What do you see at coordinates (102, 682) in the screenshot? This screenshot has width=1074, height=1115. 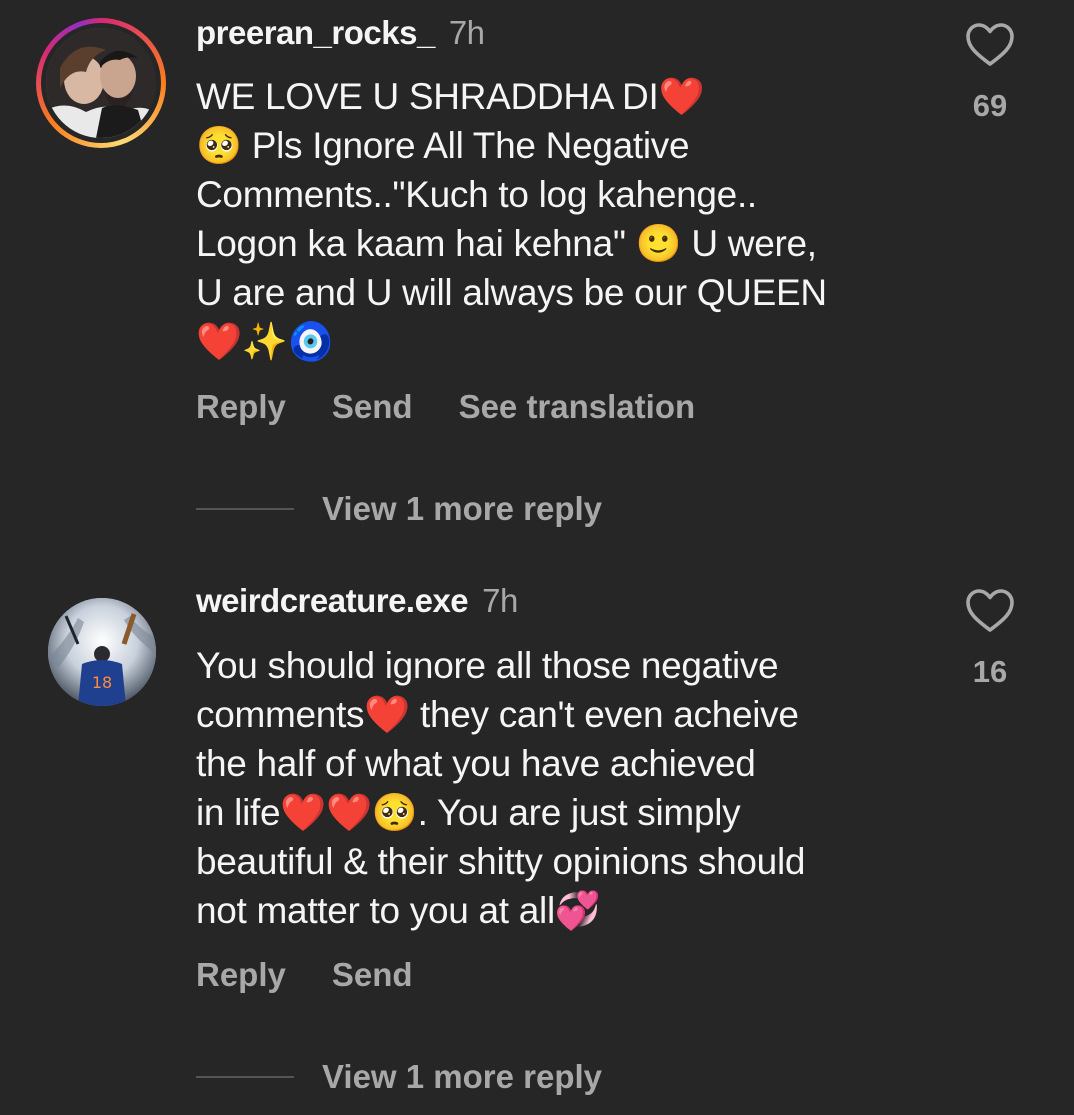 I see `svg-text: 18` at bounding box center [102, 682].